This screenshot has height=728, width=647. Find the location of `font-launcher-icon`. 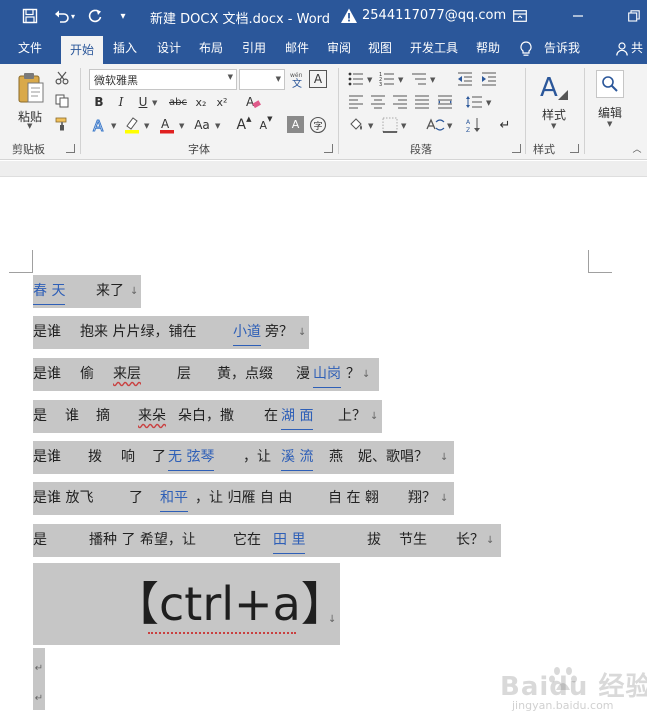

font-launcher-icon is located at coordinates (328, 148).